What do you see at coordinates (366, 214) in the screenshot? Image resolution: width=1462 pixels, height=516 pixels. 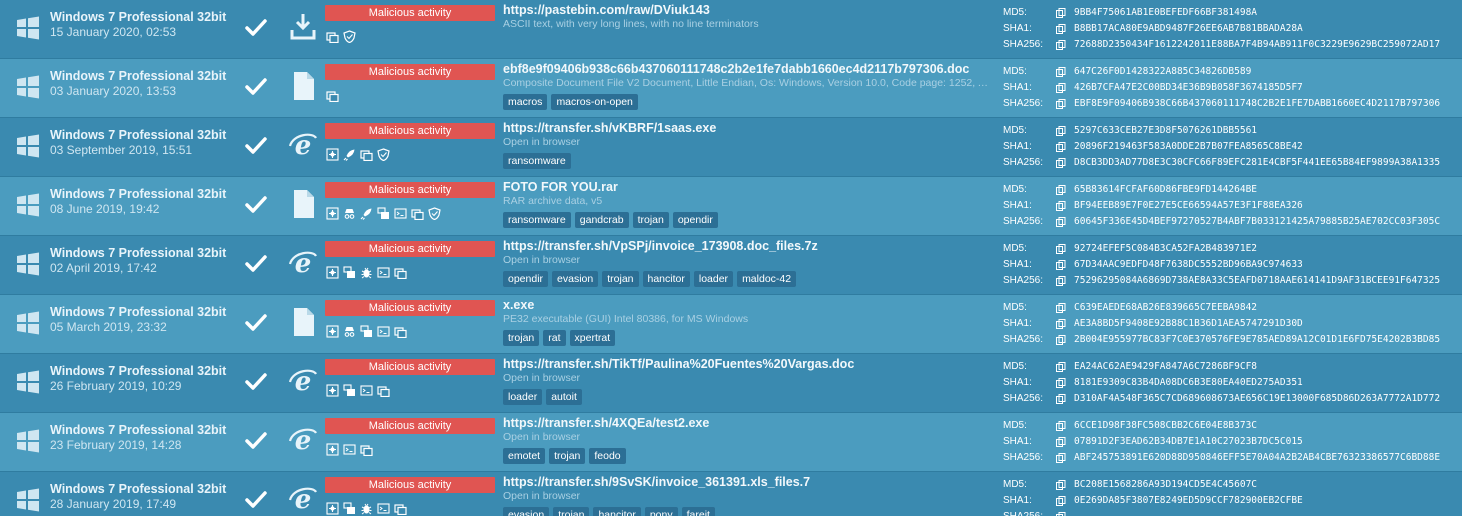 I see `rocket-icon` at bounding box center [366, 214].